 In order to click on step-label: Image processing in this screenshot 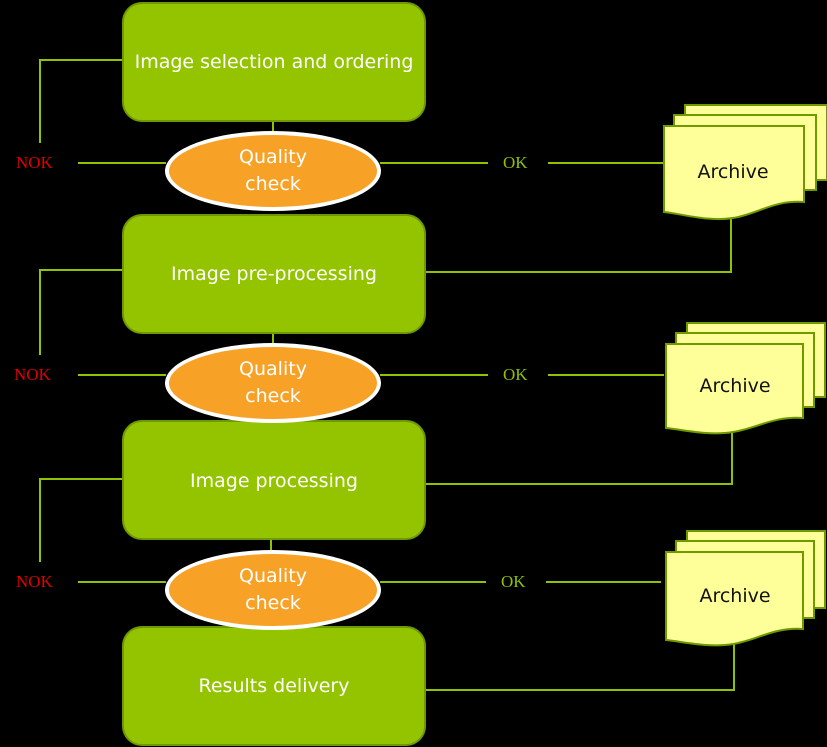, I will do `click(274, 481)`.